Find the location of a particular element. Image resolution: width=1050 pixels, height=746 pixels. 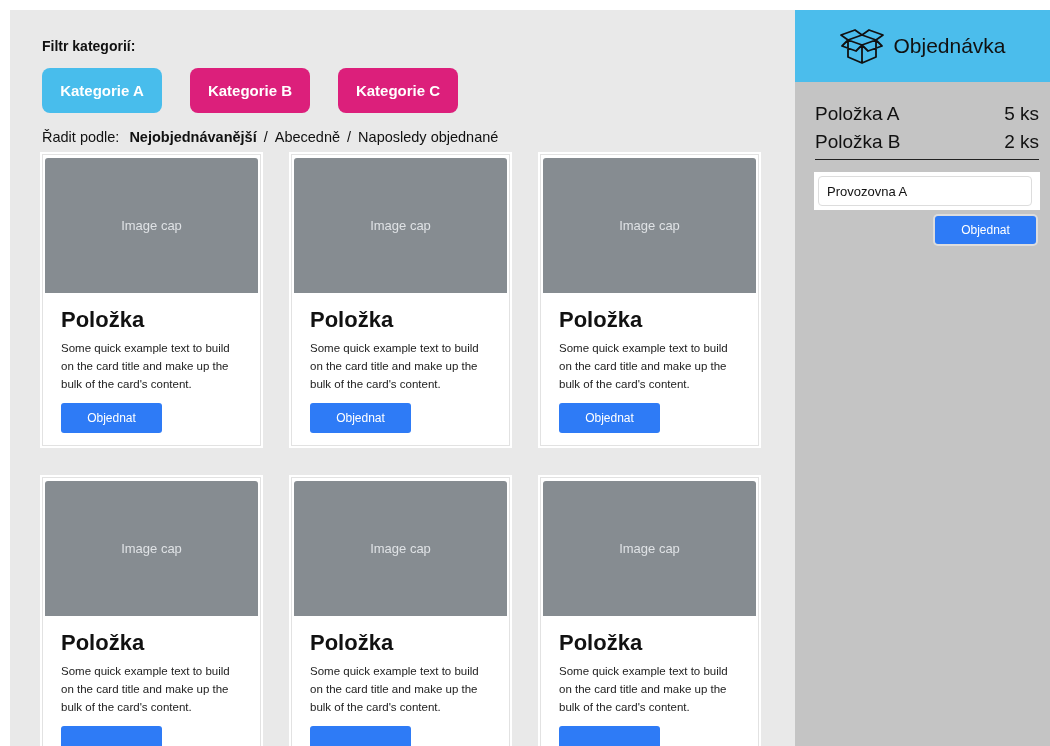

filter-label: Filtr kategorií: is located at coordinates (89, 46).